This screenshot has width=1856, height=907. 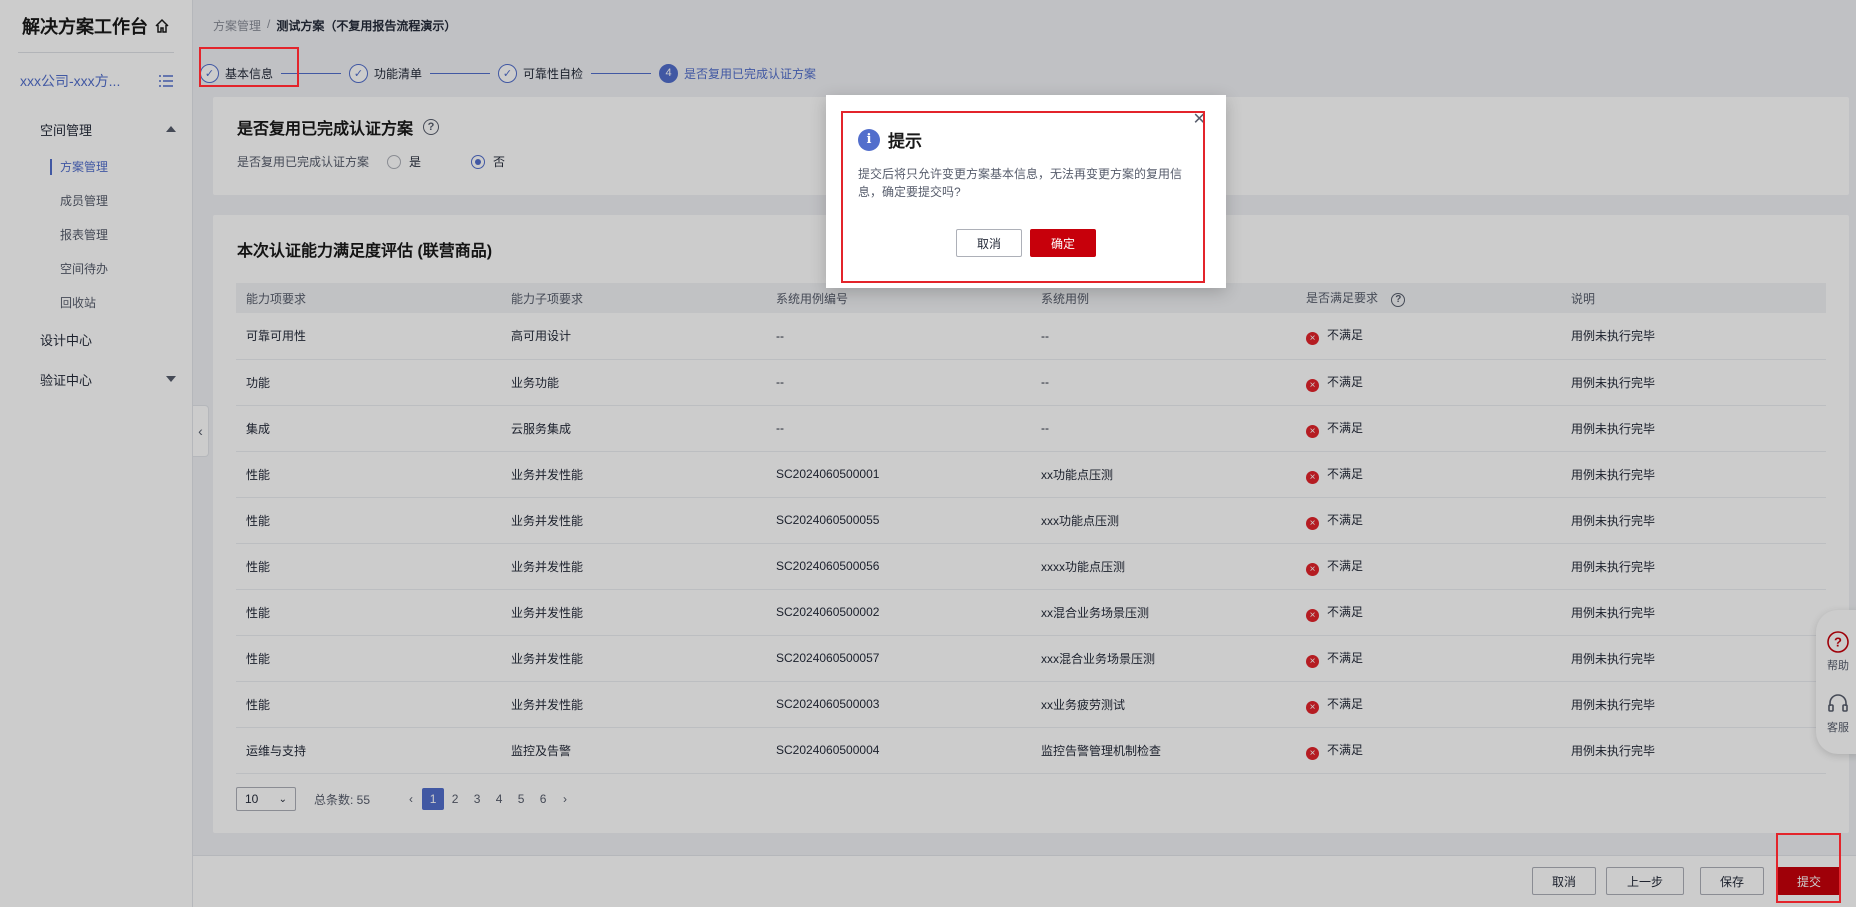 I want to click on dialog-title-text: 提示, so click(x=905, y=141).